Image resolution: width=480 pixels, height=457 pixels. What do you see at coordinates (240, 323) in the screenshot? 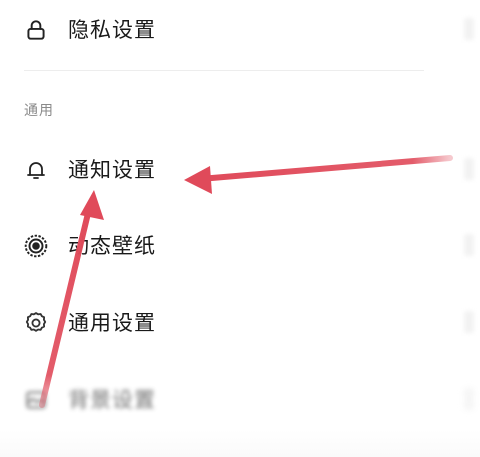
I see `menu-item-general: 通用设置` at bounding box center [240, 323].